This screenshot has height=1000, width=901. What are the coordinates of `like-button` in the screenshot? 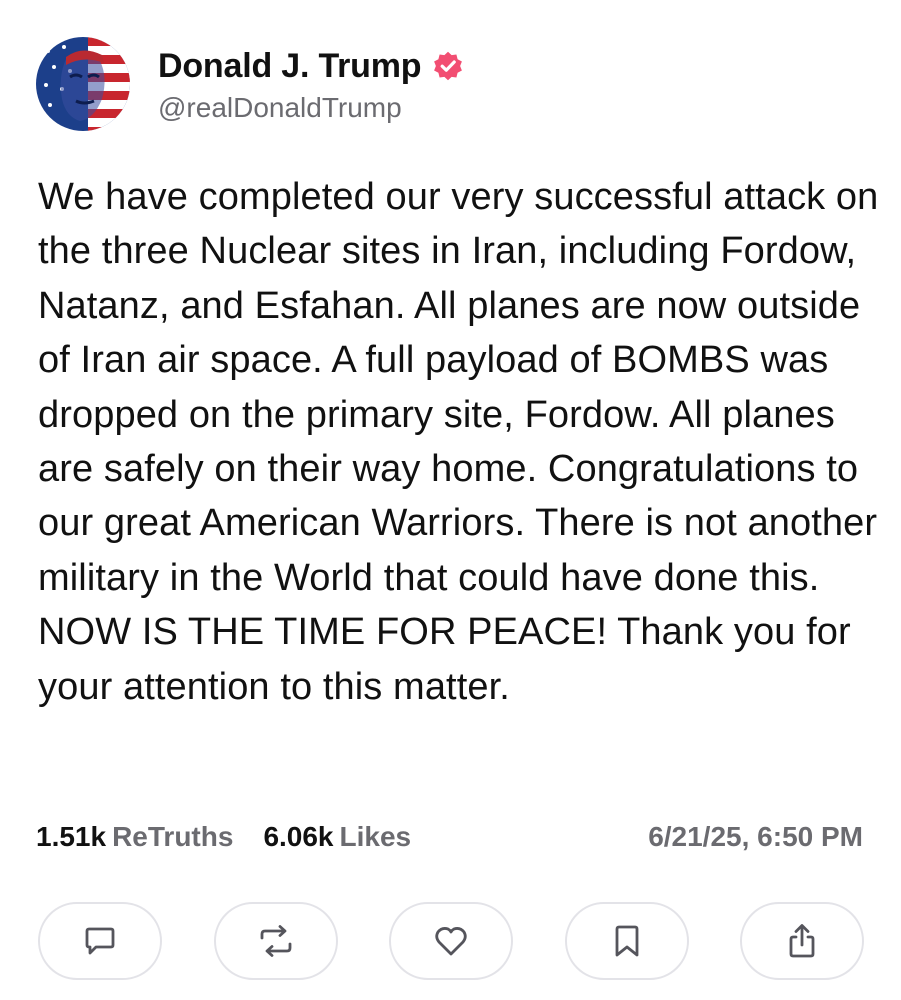 It's located at (451, 941).